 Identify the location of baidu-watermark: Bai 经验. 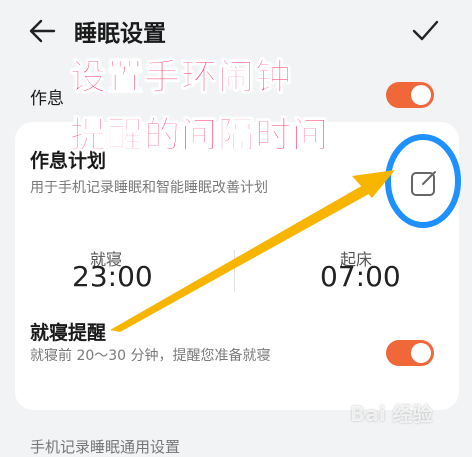
(391, 414).